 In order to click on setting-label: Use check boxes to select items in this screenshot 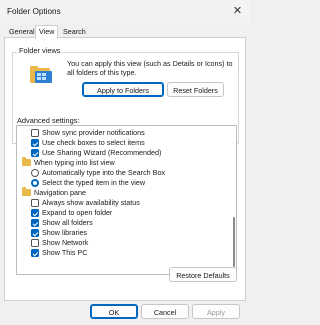, I will do `click(93, 142)`.